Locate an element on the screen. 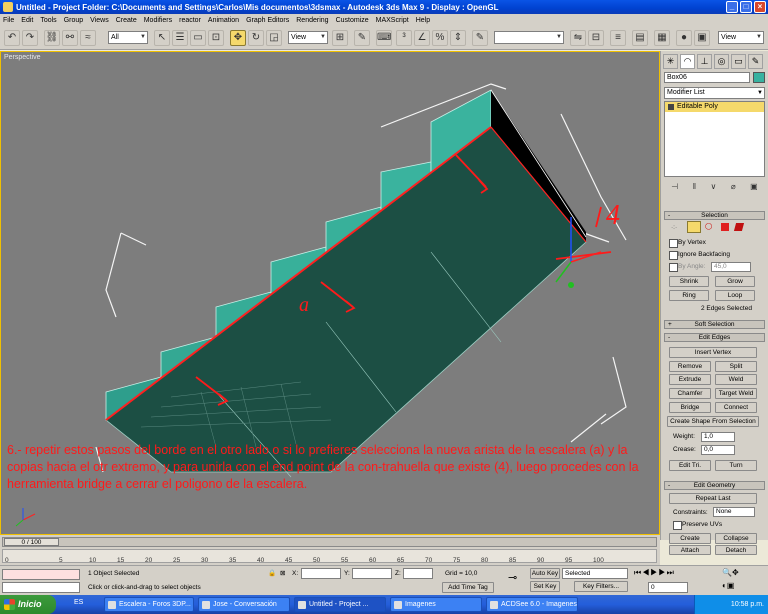 The image size is (768, 614). arc-rotate-icon: ◐▣ is located at coordinates (728, 586).